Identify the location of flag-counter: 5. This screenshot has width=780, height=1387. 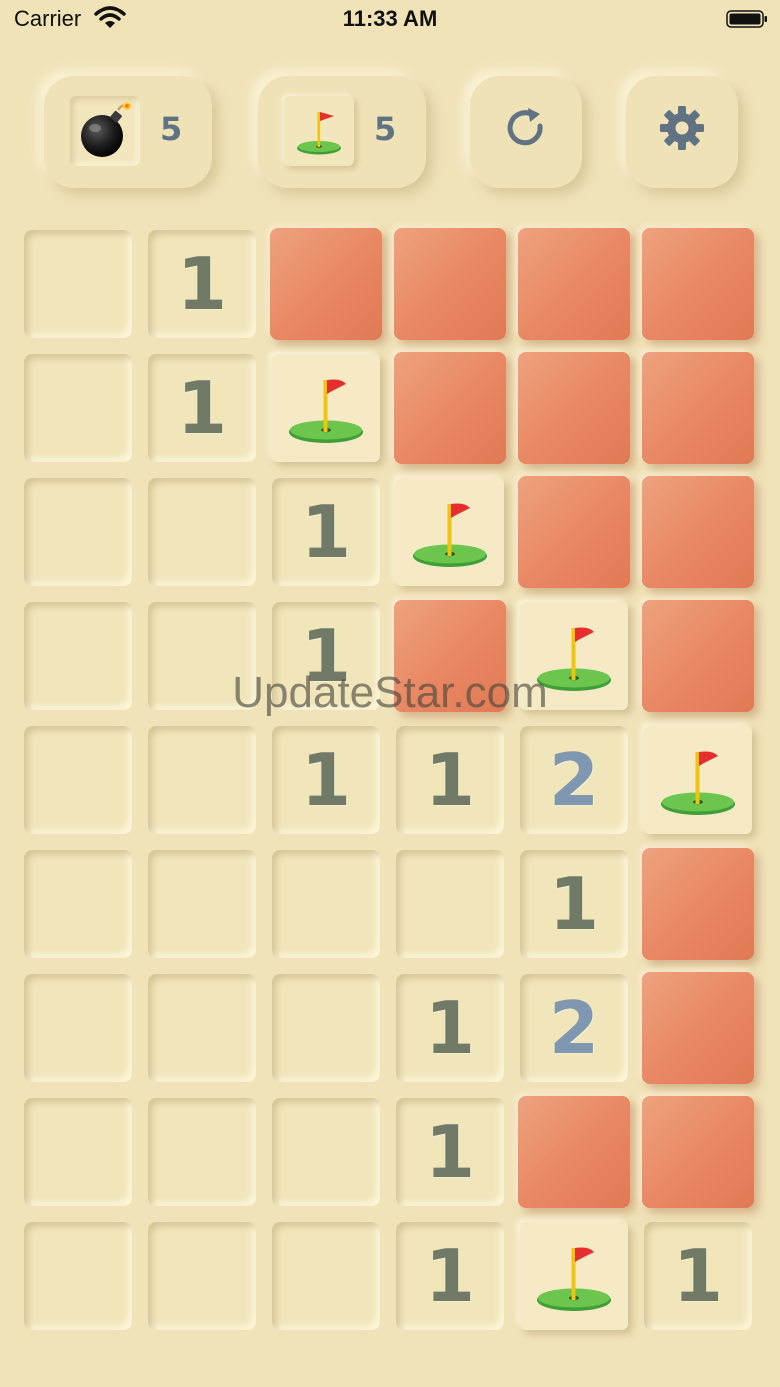
(342, 132).